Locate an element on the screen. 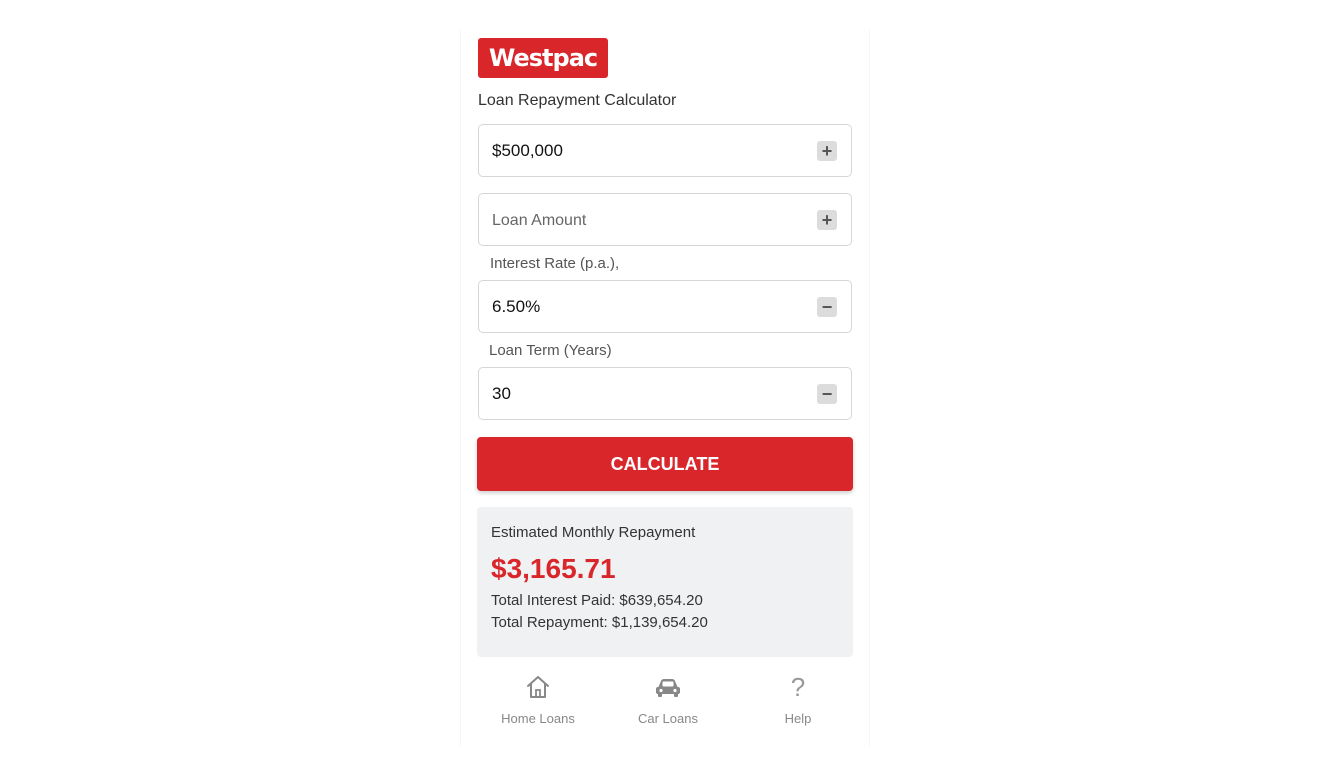  help-icon: ? is located at coordinates (798, 687).